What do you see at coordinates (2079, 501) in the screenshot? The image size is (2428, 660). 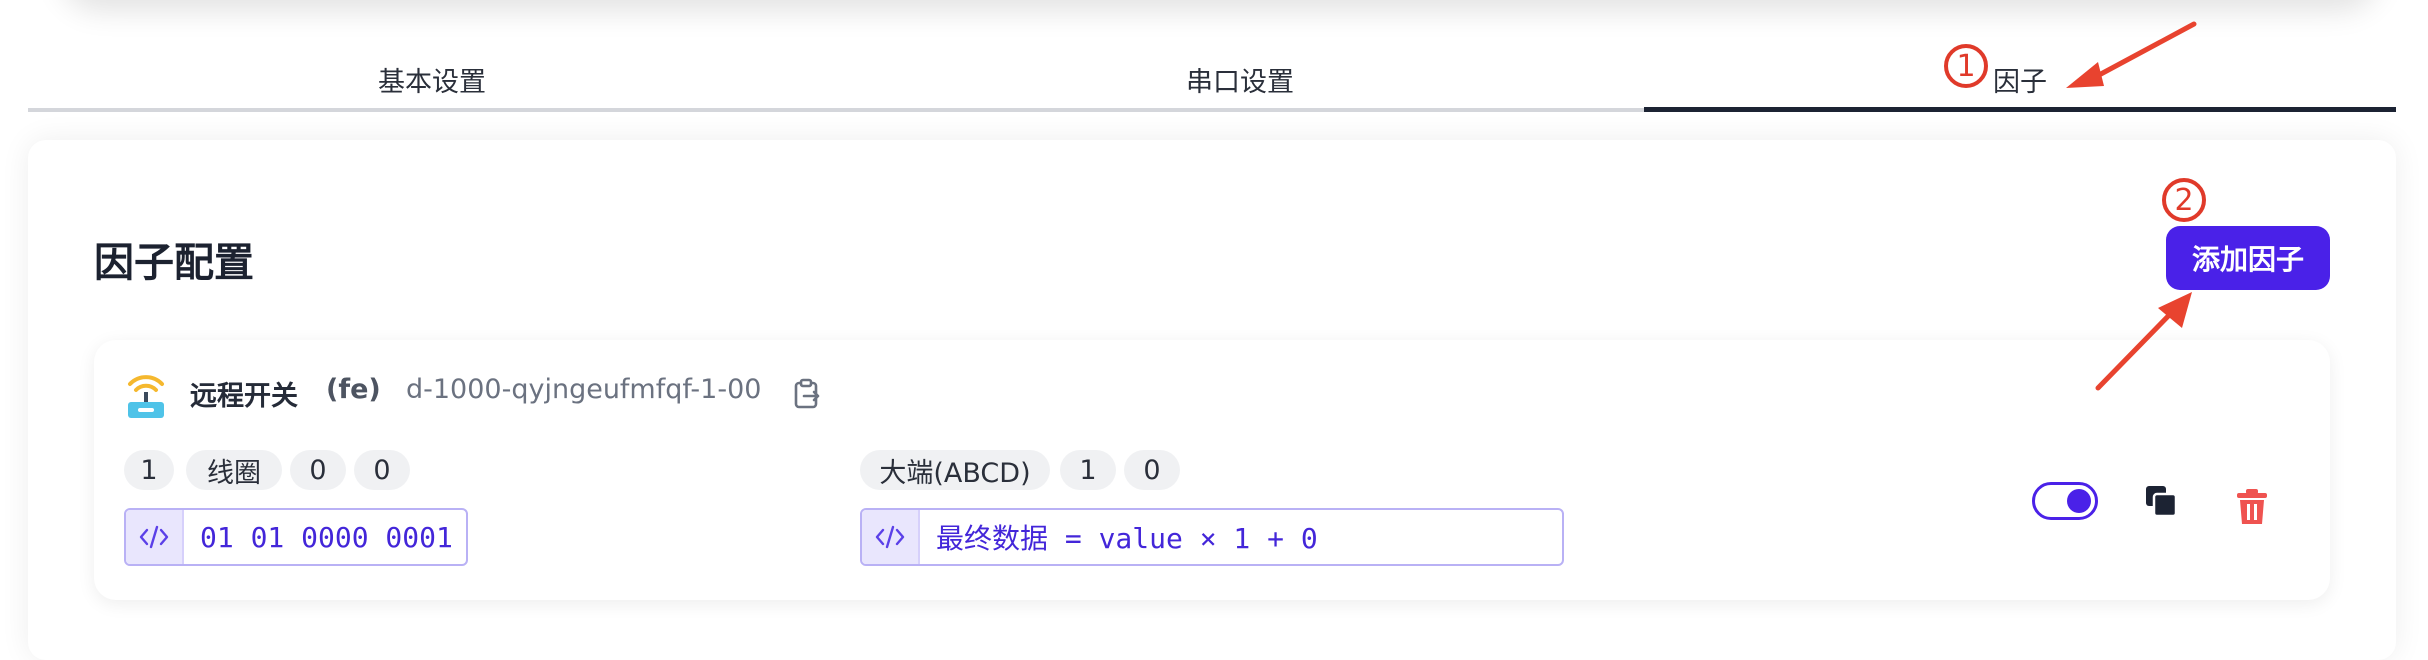 I see `toggle-knob` at bounding box center [2079, 501].